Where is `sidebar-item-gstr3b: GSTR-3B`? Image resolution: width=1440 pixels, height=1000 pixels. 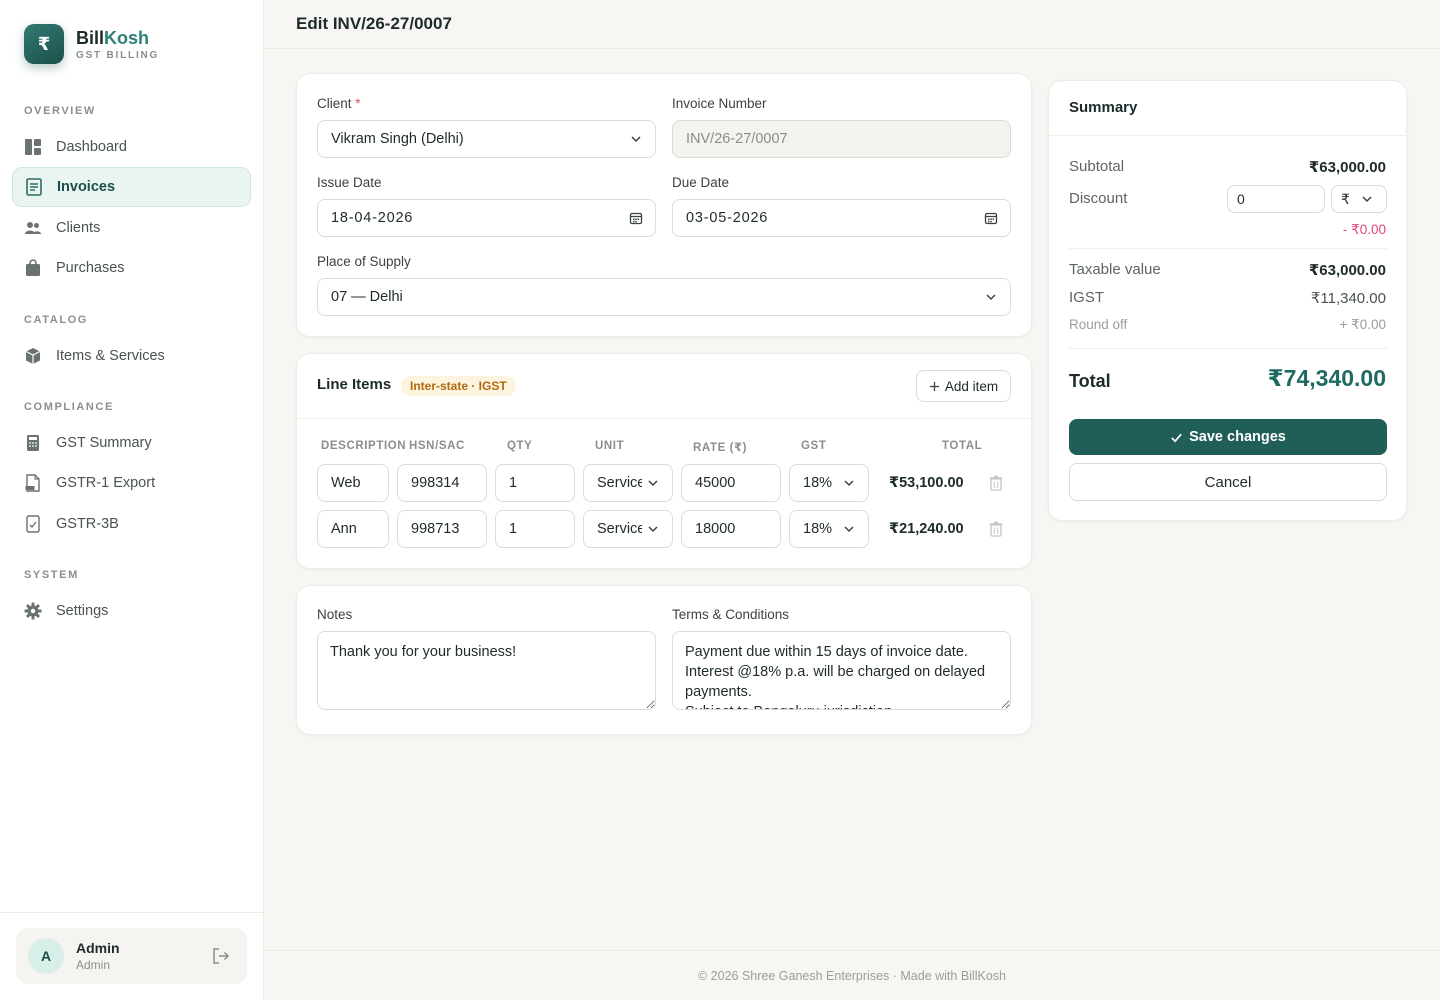 sidebar-item-gstr3b: GSTR-3B is located at coordinates (131, 524).